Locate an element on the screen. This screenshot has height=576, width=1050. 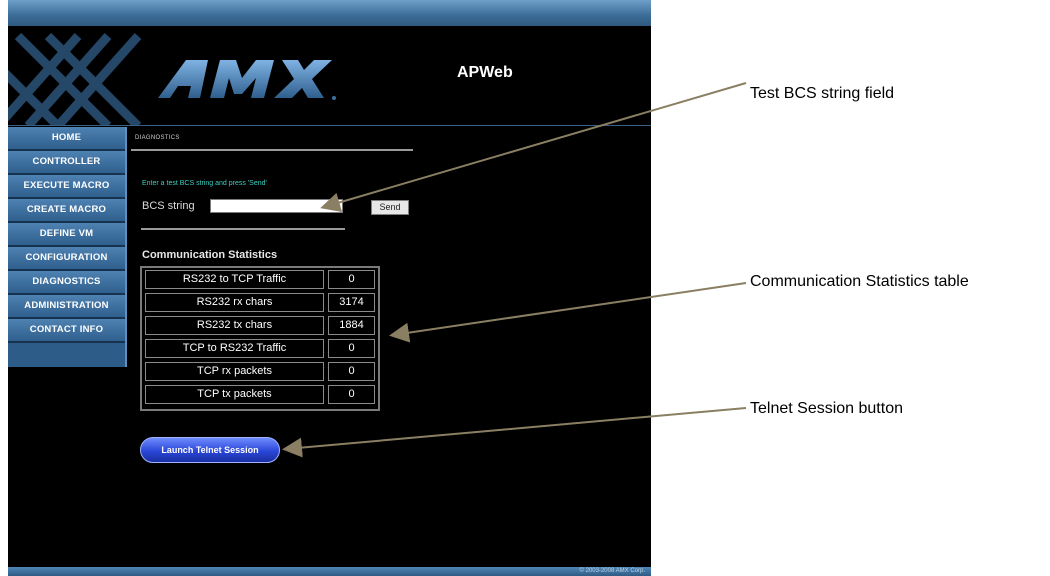
telnet-button-arrow is located at coordinates (514, 432).